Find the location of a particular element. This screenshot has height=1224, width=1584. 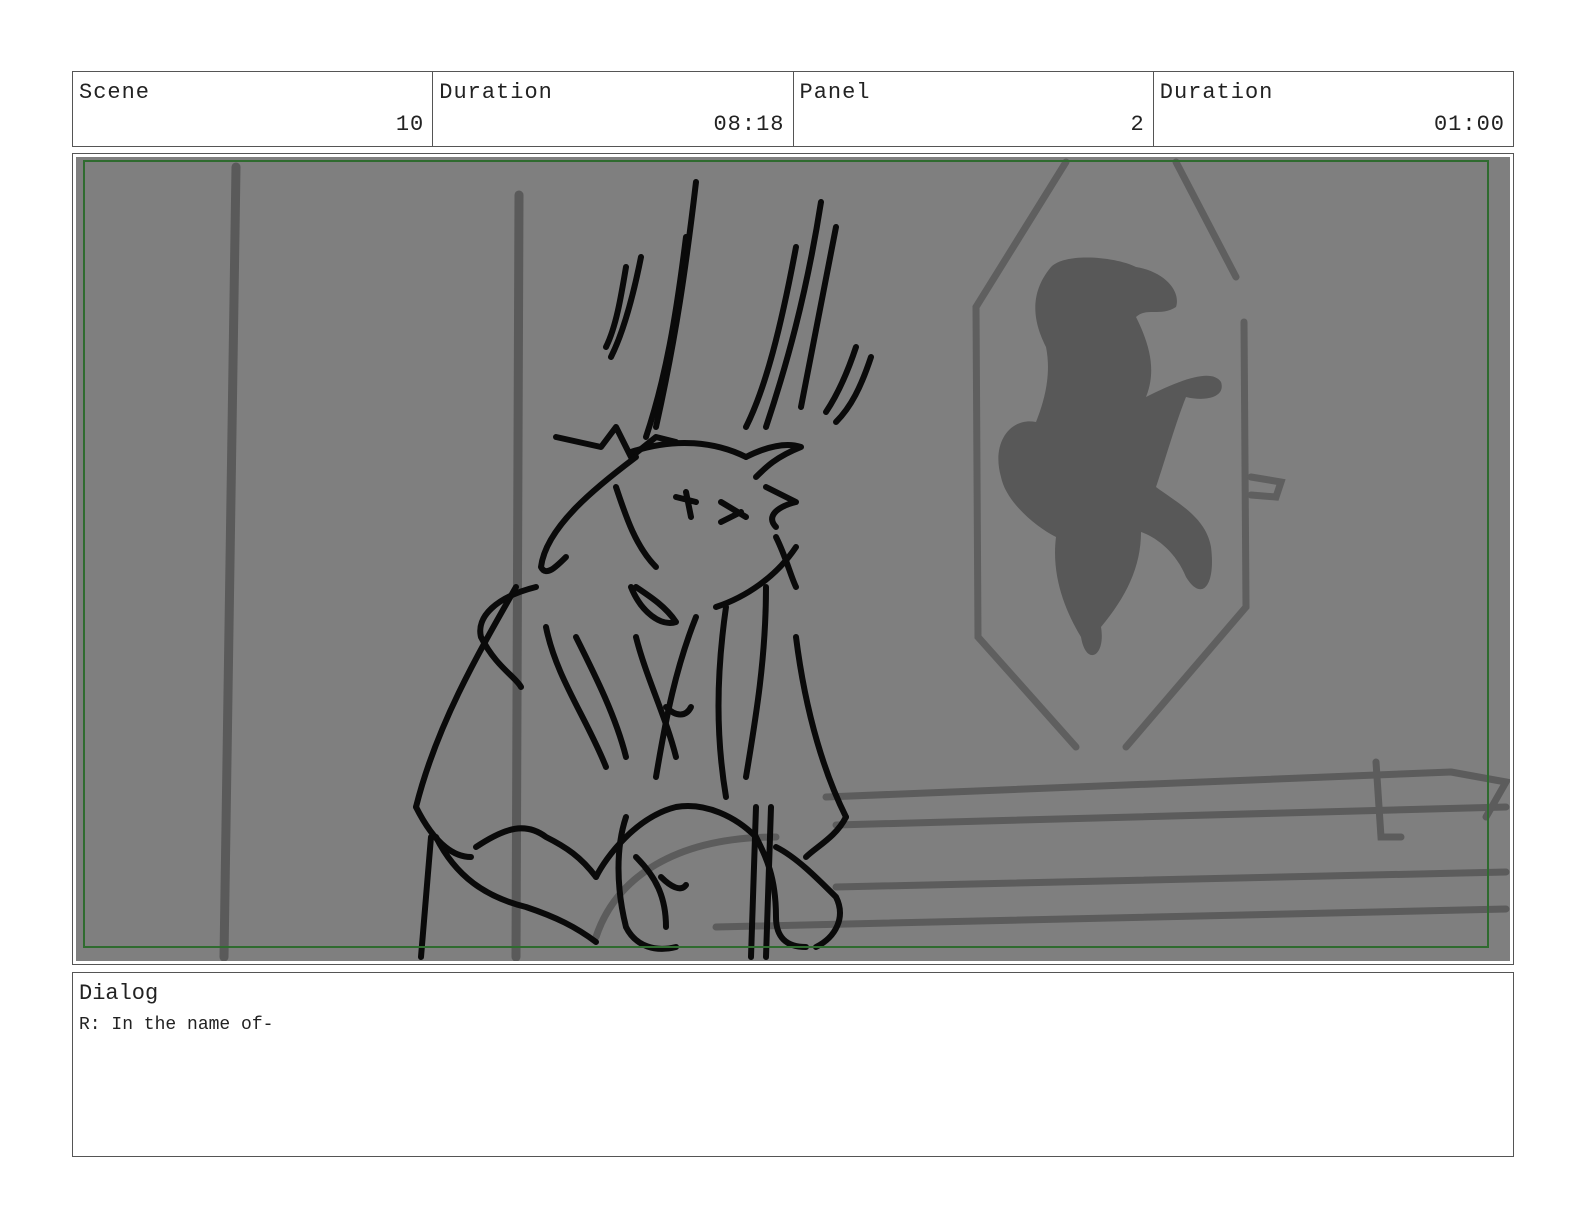

dialog-box: Dialog R: In the name of- is located at coordinates (793, 1064).